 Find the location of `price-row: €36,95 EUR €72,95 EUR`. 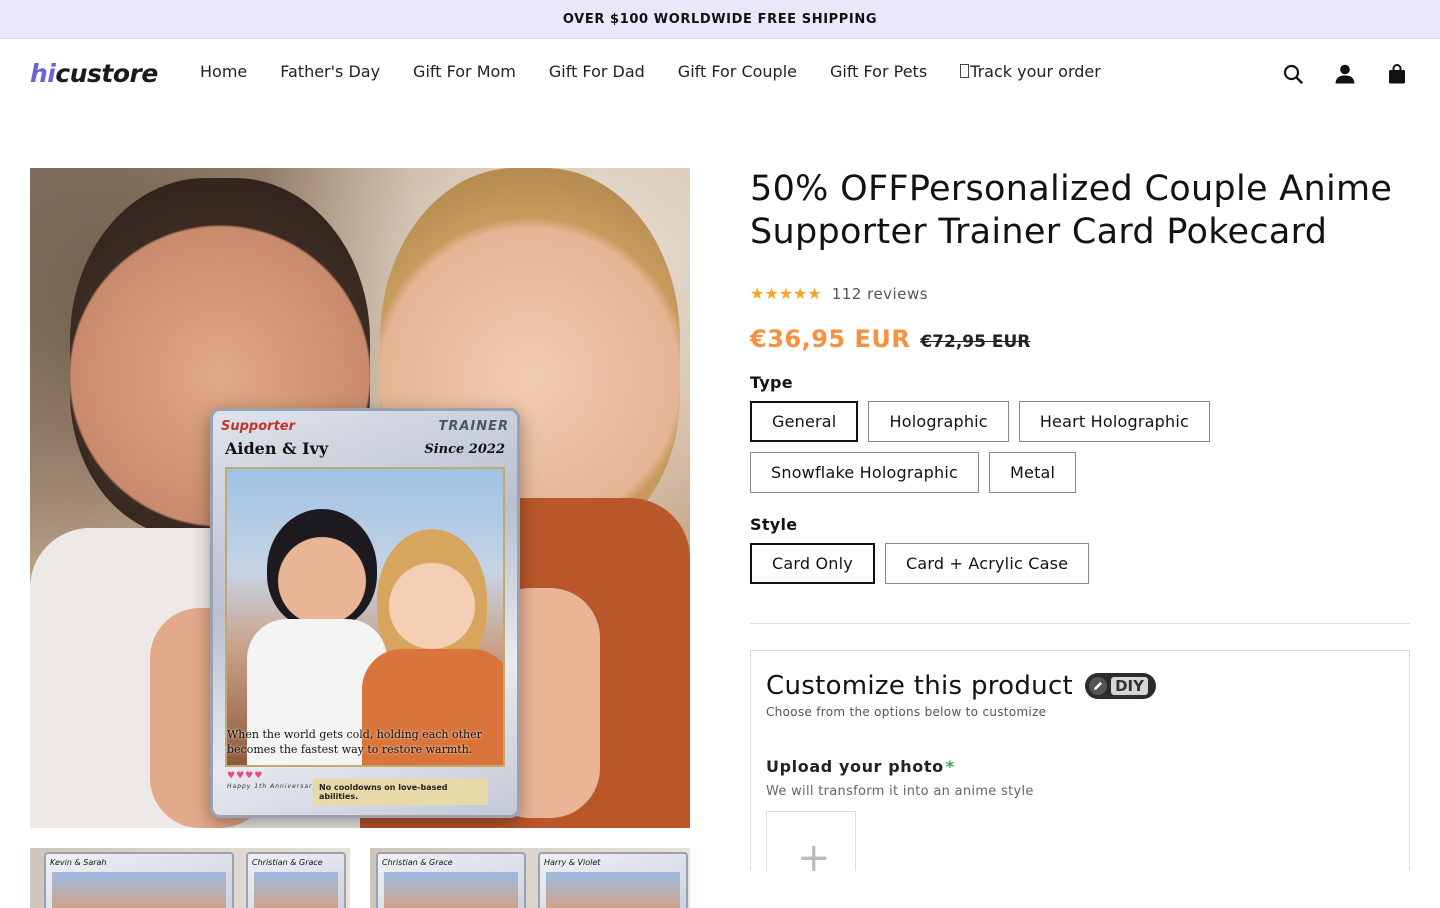

price-row: €36,95 EUR €72,95 EUR is located at coordinates (1080, 339).